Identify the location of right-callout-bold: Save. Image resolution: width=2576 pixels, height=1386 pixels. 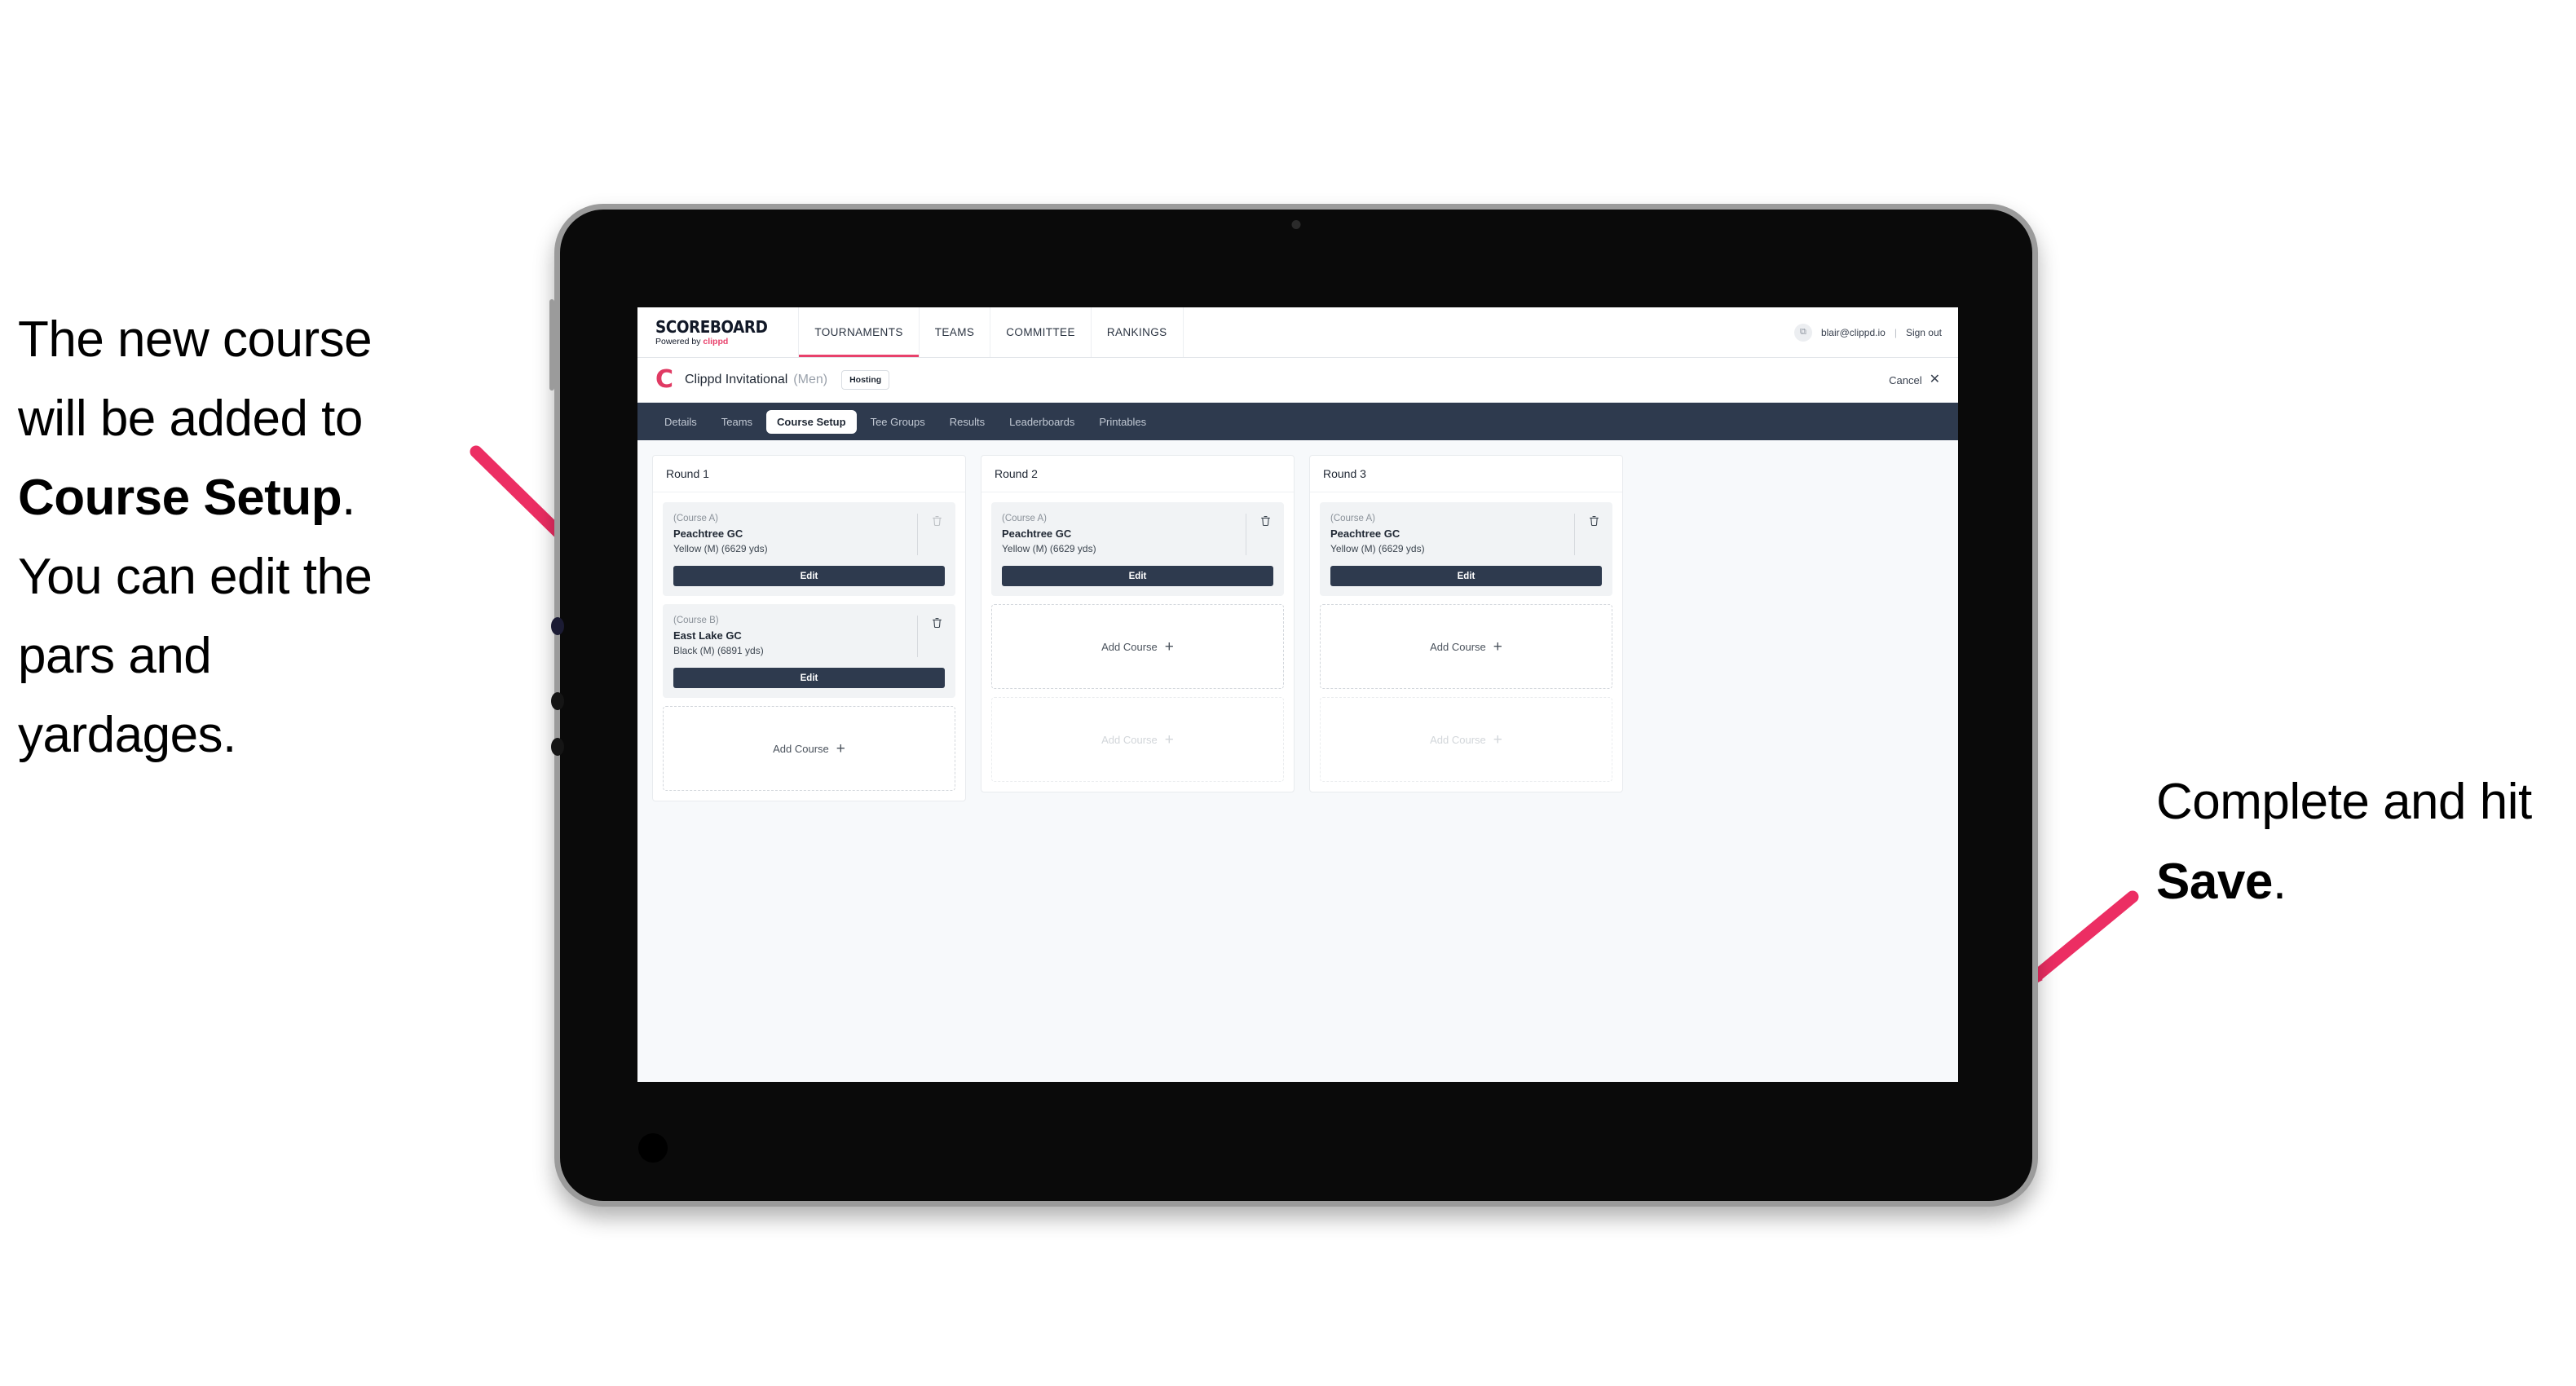
(2214, 882).